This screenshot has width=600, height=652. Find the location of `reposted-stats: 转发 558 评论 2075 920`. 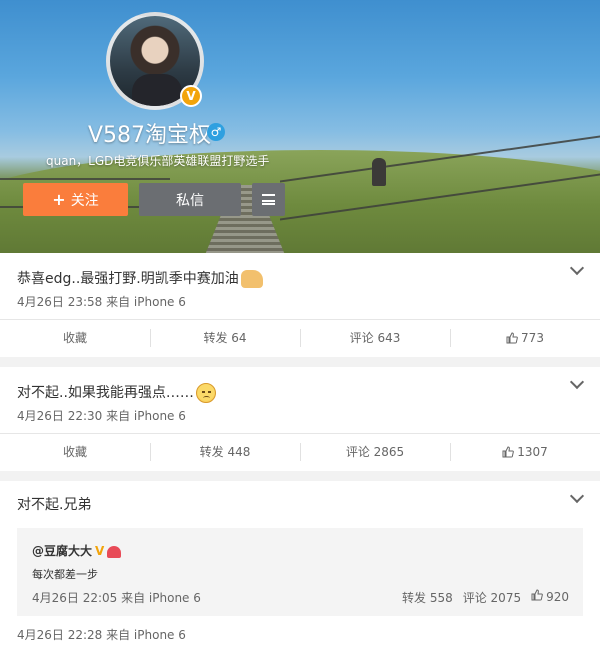

reposted-stats: 转发 558 评论 2075 920 is located at coordinates (485, 597).